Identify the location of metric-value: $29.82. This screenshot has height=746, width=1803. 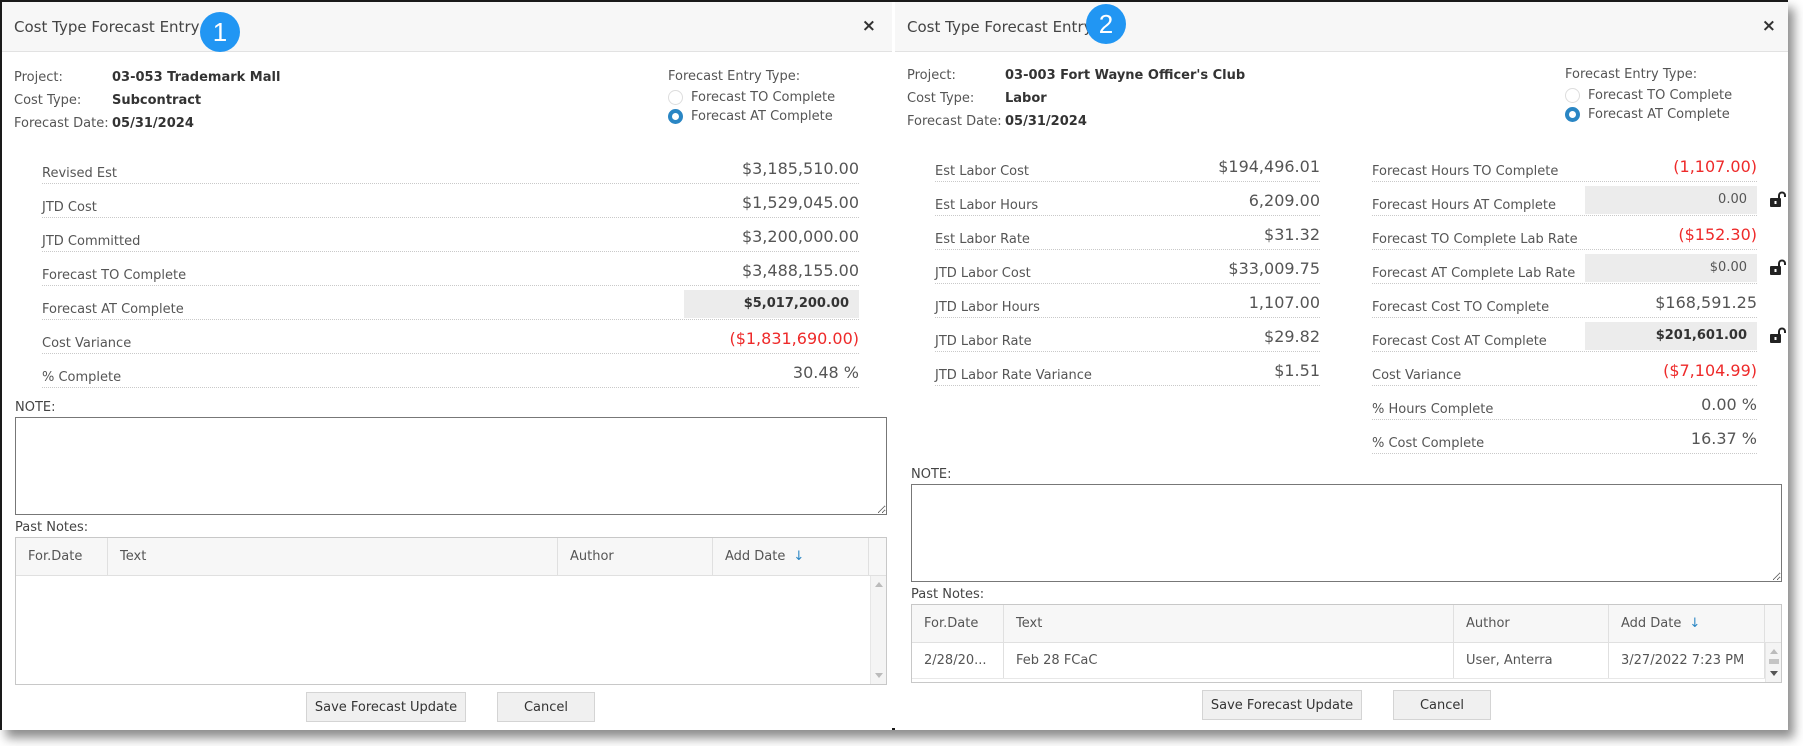
(1292, 336).